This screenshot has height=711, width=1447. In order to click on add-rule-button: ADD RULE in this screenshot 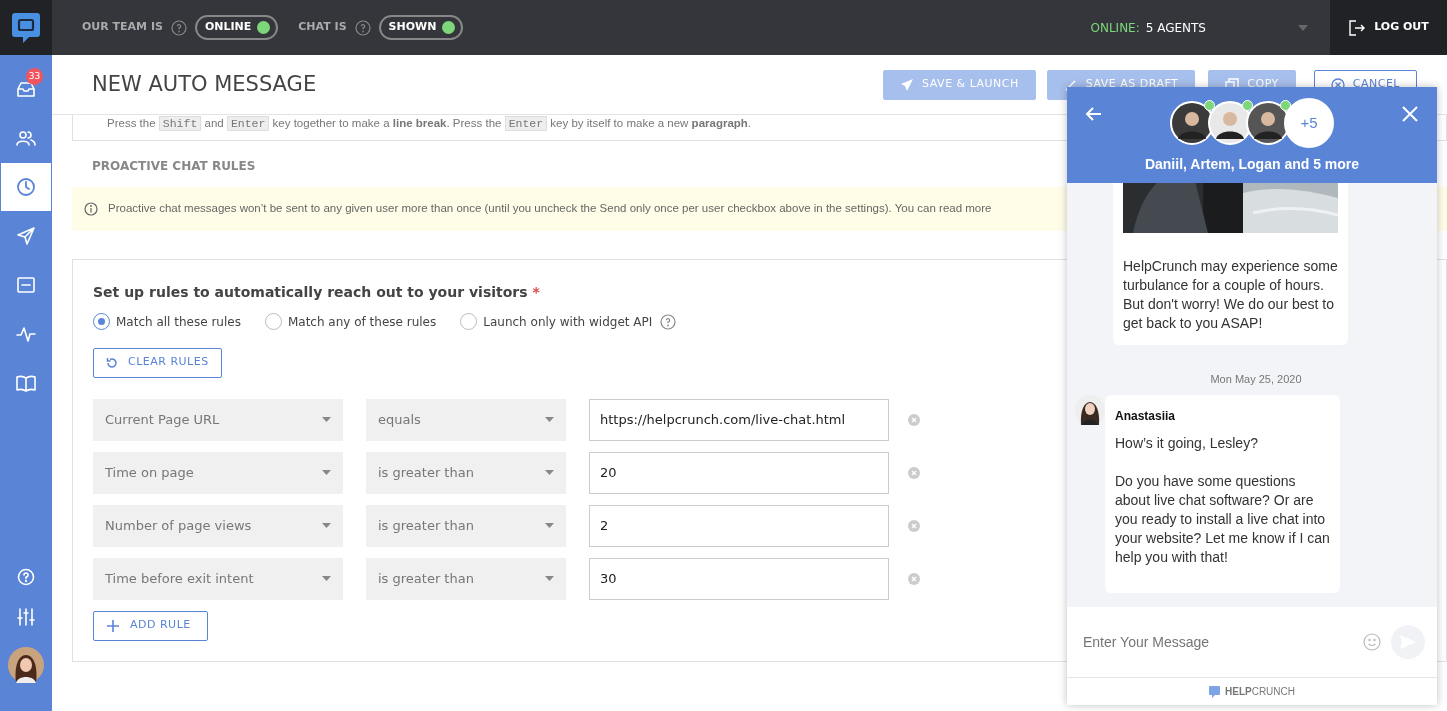, I will do `click(150, 625)`.